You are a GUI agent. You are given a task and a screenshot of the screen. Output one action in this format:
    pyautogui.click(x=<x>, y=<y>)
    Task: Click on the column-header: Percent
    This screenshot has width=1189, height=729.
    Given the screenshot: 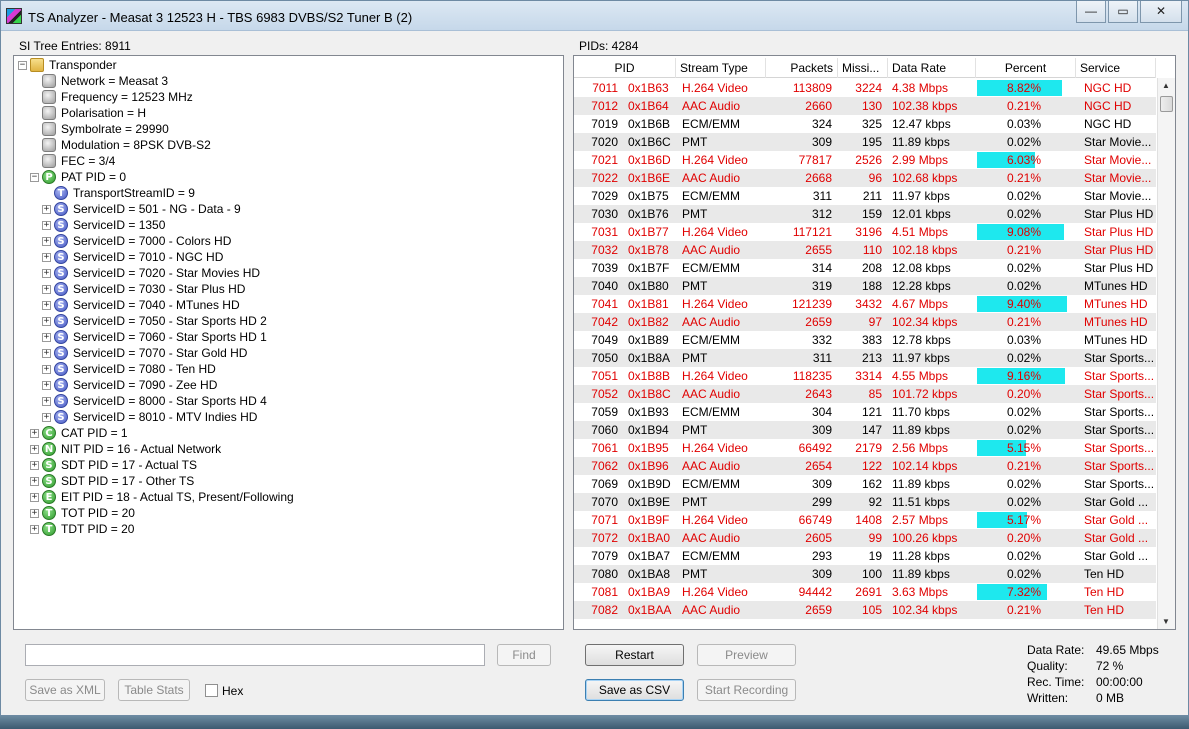 What is the action you would take?
    pyautogui.click(x=1026, y=68)
    